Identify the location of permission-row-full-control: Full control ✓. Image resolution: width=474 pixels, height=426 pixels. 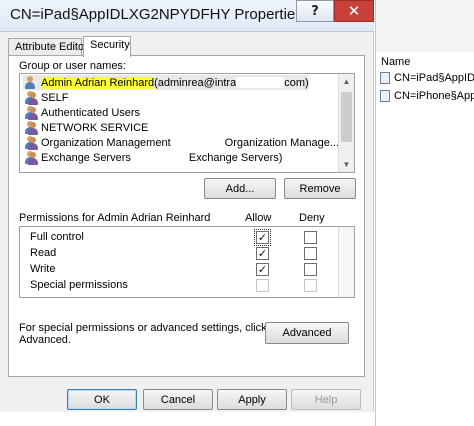
(179, 237).